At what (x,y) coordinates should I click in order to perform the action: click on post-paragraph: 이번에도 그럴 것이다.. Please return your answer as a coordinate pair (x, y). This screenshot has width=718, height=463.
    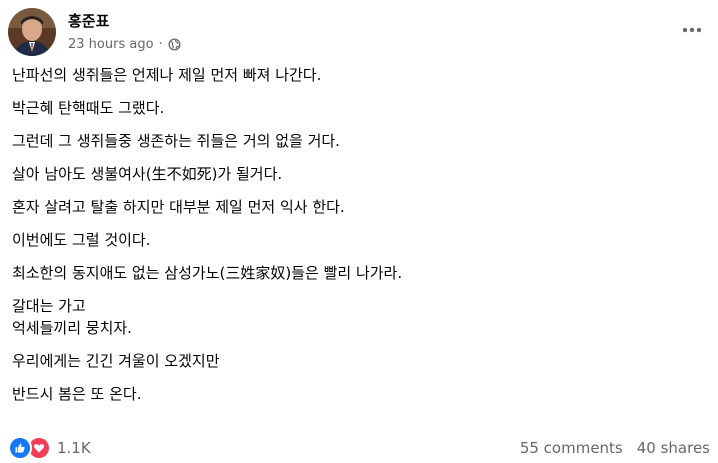
    Looking at the image, I should click on (81, 240).